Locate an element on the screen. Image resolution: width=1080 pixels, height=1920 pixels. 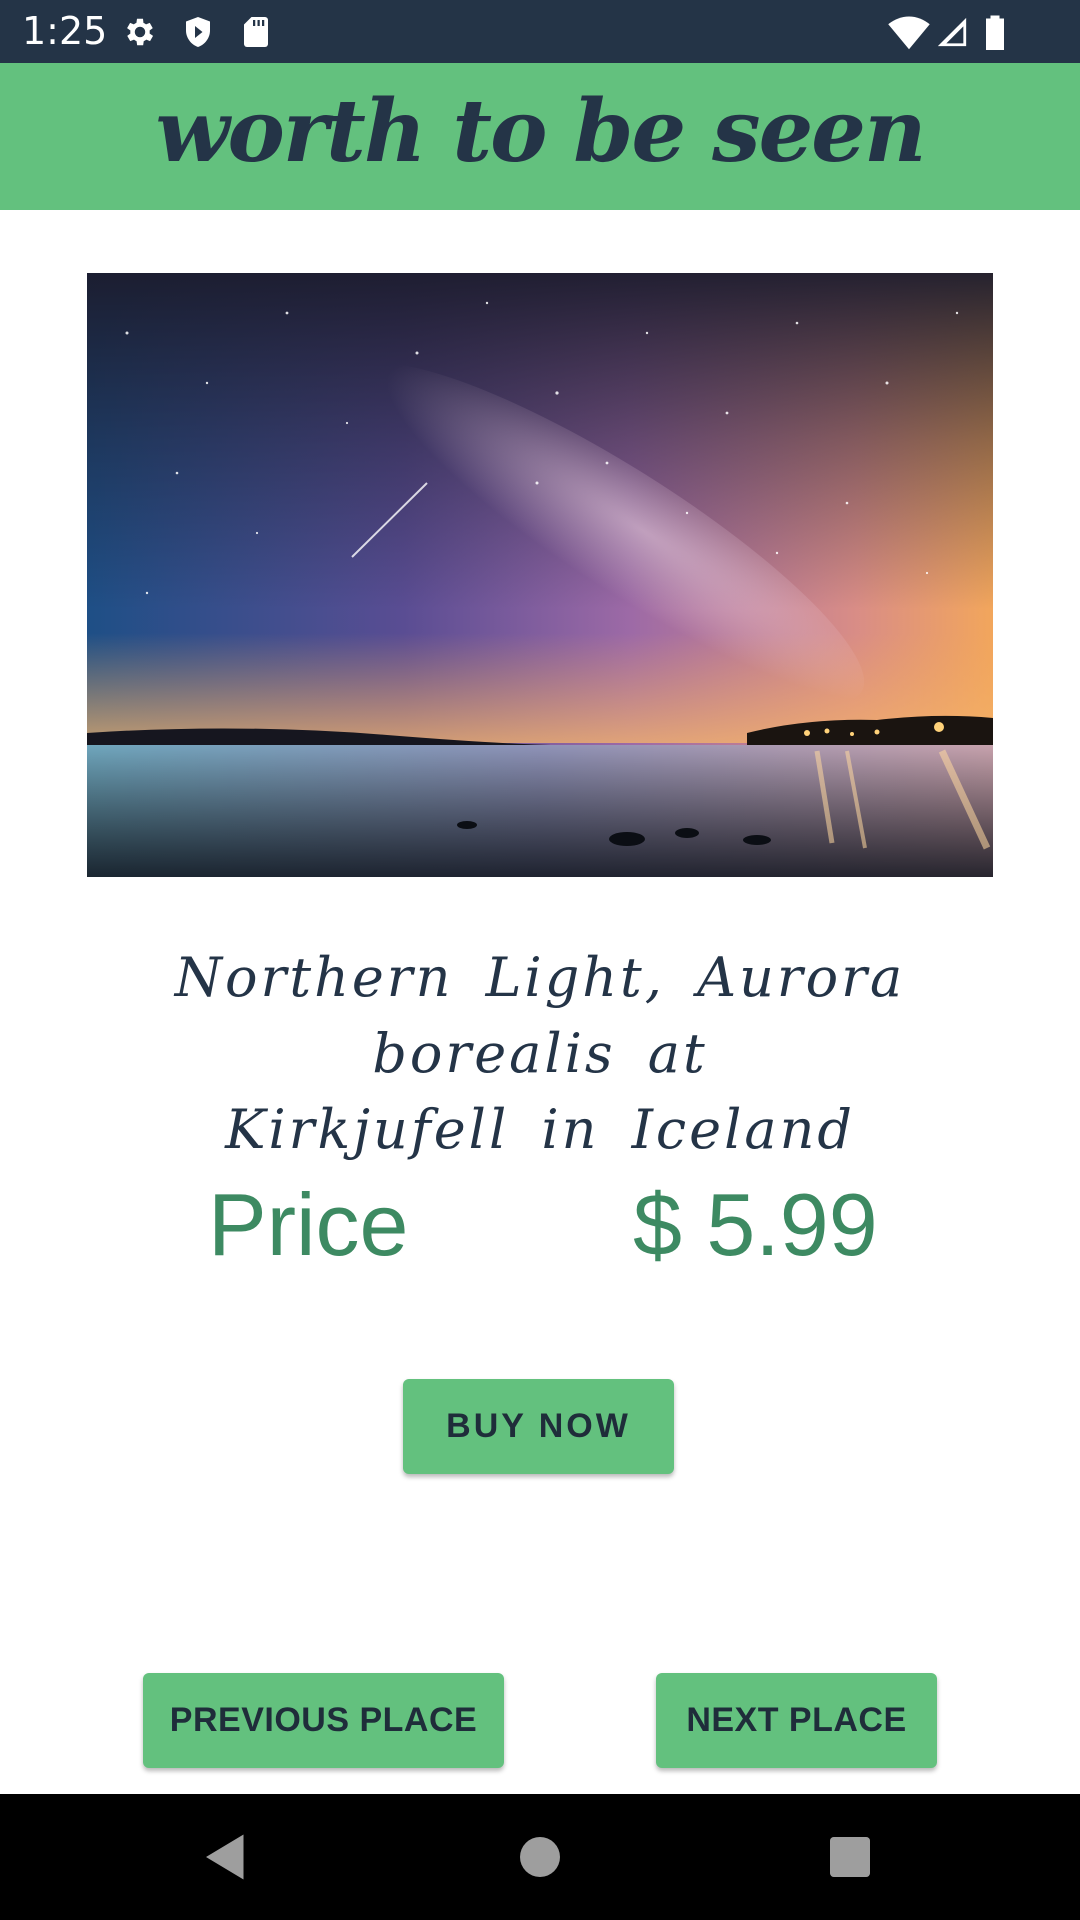
price-label: Price is located at coordinates (308, 1224).